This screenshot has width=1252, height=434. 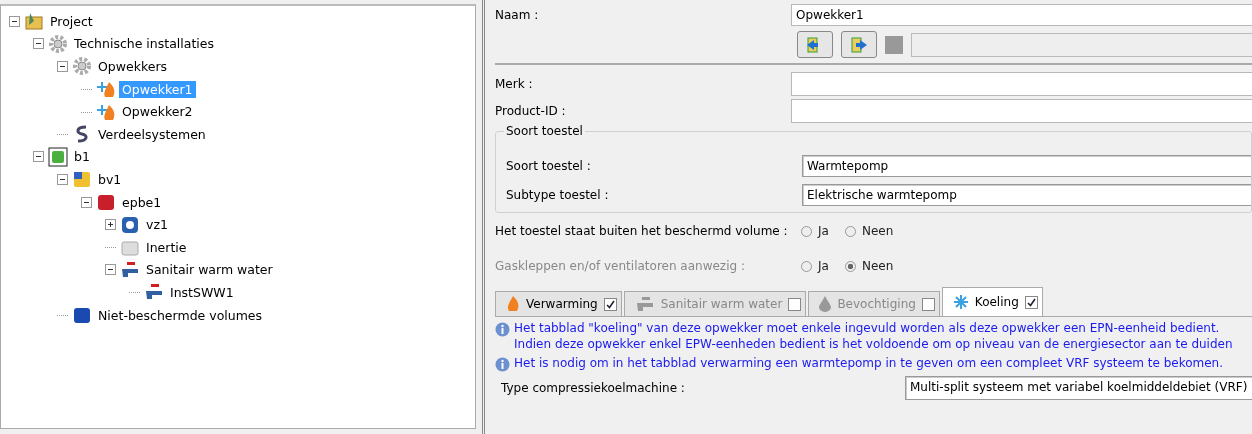 I want to click on tree-item: b1, so click(x=82, y=157).